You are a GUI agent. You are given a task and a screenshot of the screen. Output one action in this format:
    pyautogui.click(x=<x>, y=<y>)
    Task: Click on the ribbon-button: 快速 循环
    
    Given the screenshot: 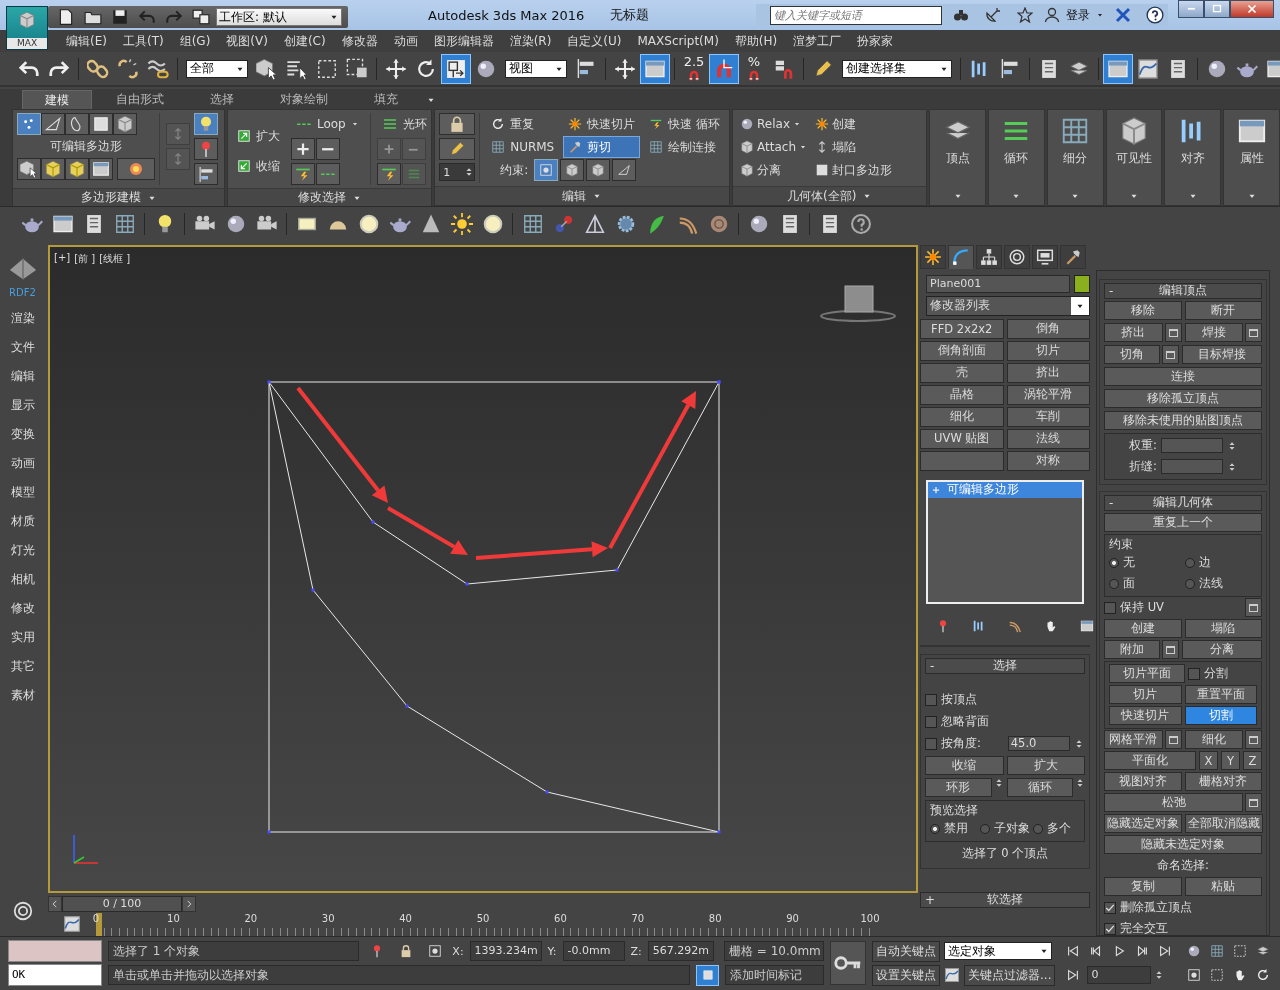 What is the action you would take?
    pyautogui.click(x=685, y=124)
    